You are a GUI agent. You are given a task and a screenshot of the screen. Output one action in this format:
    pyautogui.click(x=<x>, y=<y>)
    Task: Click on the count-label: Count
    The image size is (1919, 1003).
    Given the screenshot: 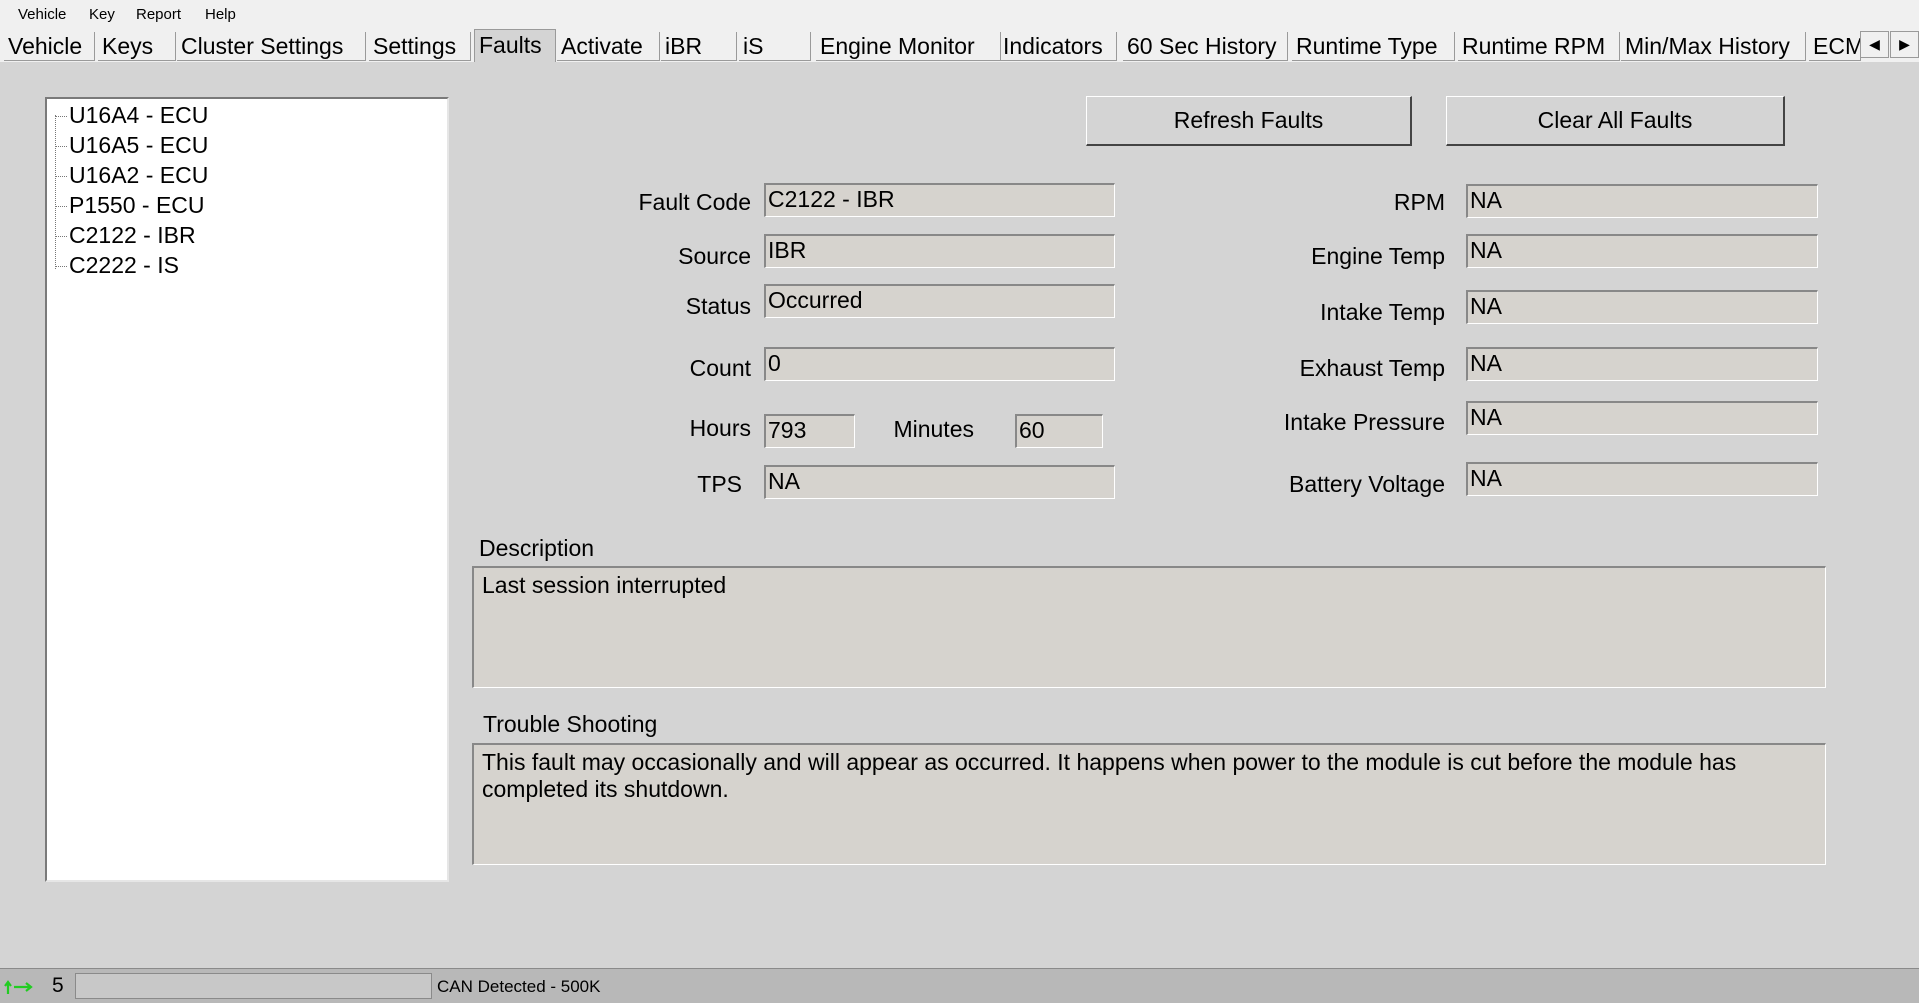 What is the action you would take?
    pyautogui.click(x=720, y=368)
    